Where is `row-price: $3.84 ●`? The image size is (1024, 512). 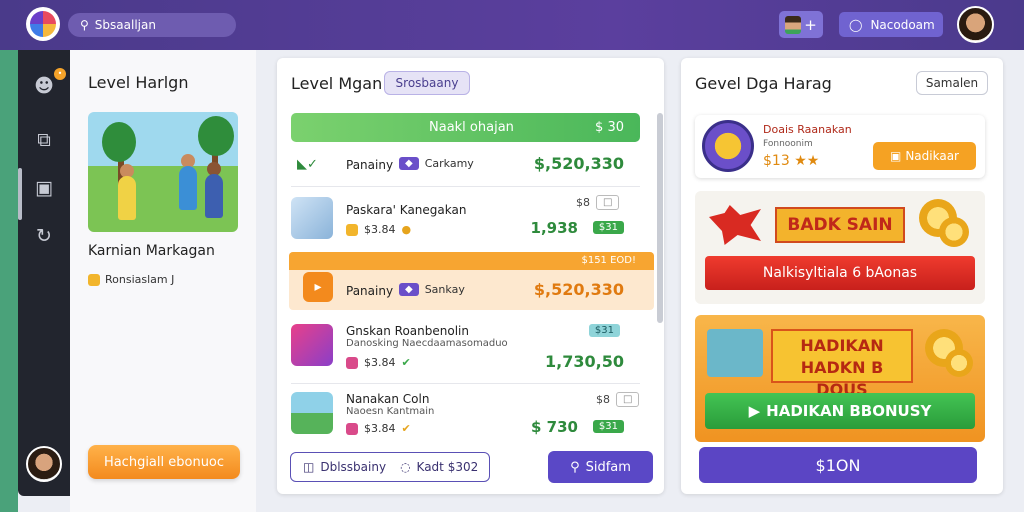 row-price: $3.84 ● is located at coordinates (378, 229).